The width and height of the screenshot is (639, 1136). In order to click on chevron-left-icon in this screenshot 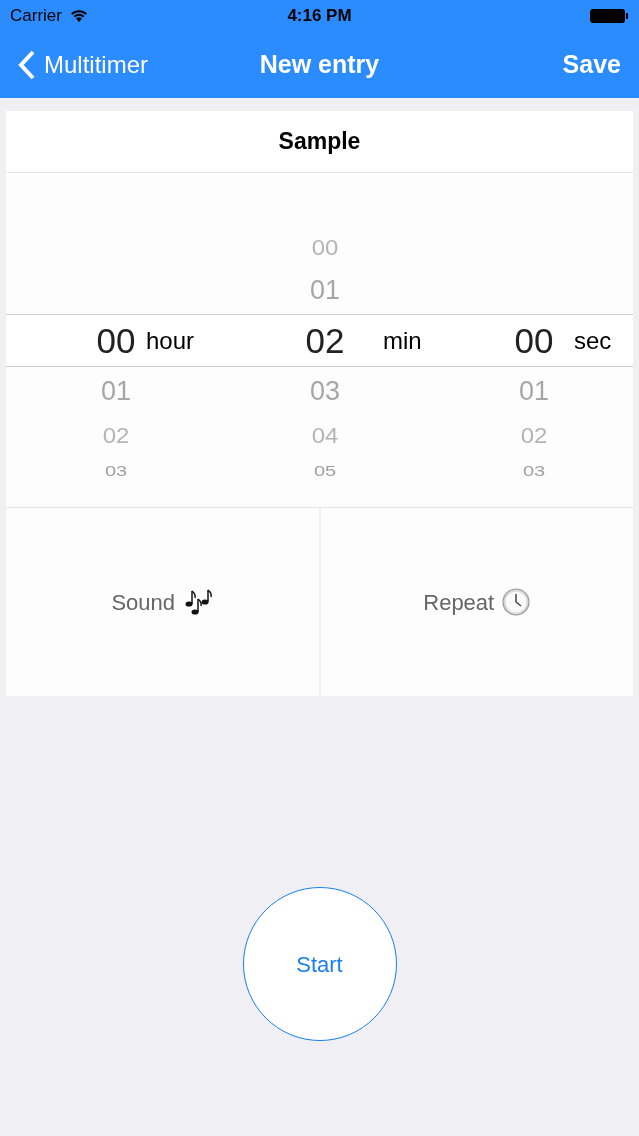, I will do `click(27, 65)`.